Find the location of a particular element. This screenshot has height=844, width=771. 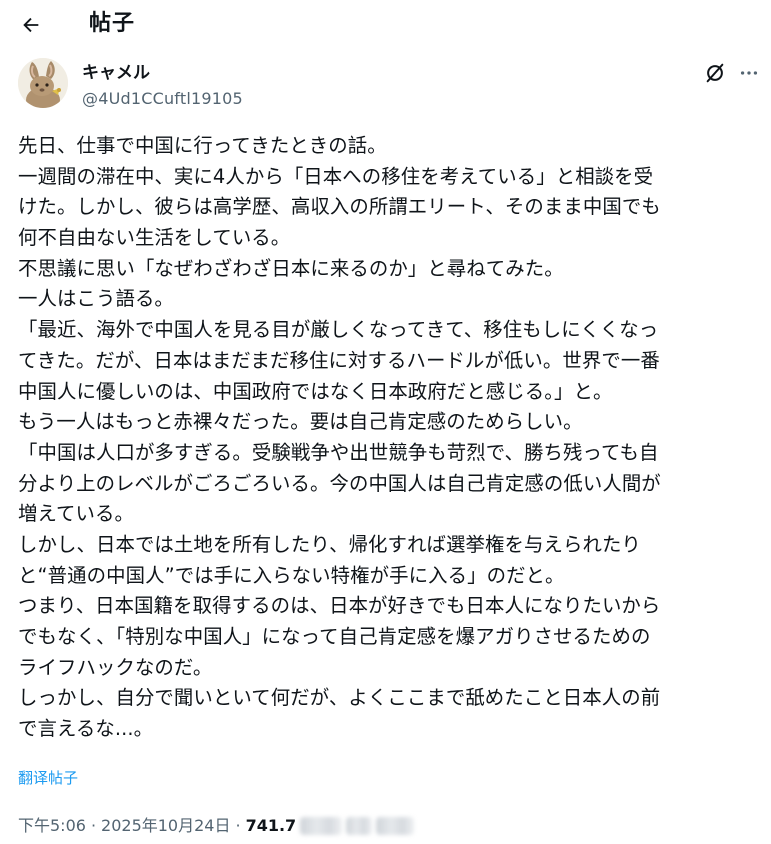

post-meta: 下午5:06 · 2025年10月24日 · 741.7 is located at coordinates (216, 826).